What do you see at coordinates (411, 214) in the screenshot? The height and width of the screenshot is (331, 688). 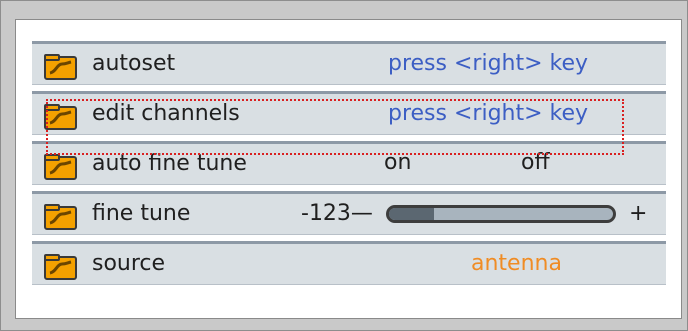 I see `slider-fill` at bounding box center [411, 214].